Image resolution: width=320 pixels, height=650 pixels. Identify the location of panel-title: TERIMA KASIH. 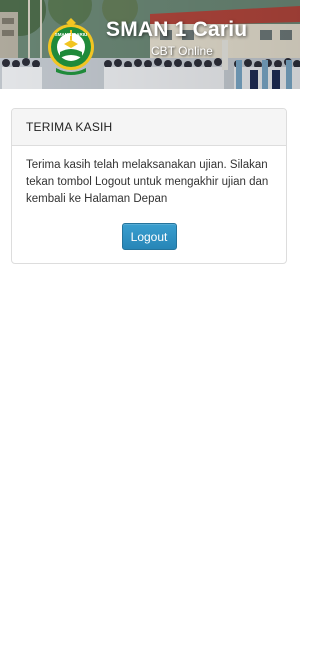
(69, 127).